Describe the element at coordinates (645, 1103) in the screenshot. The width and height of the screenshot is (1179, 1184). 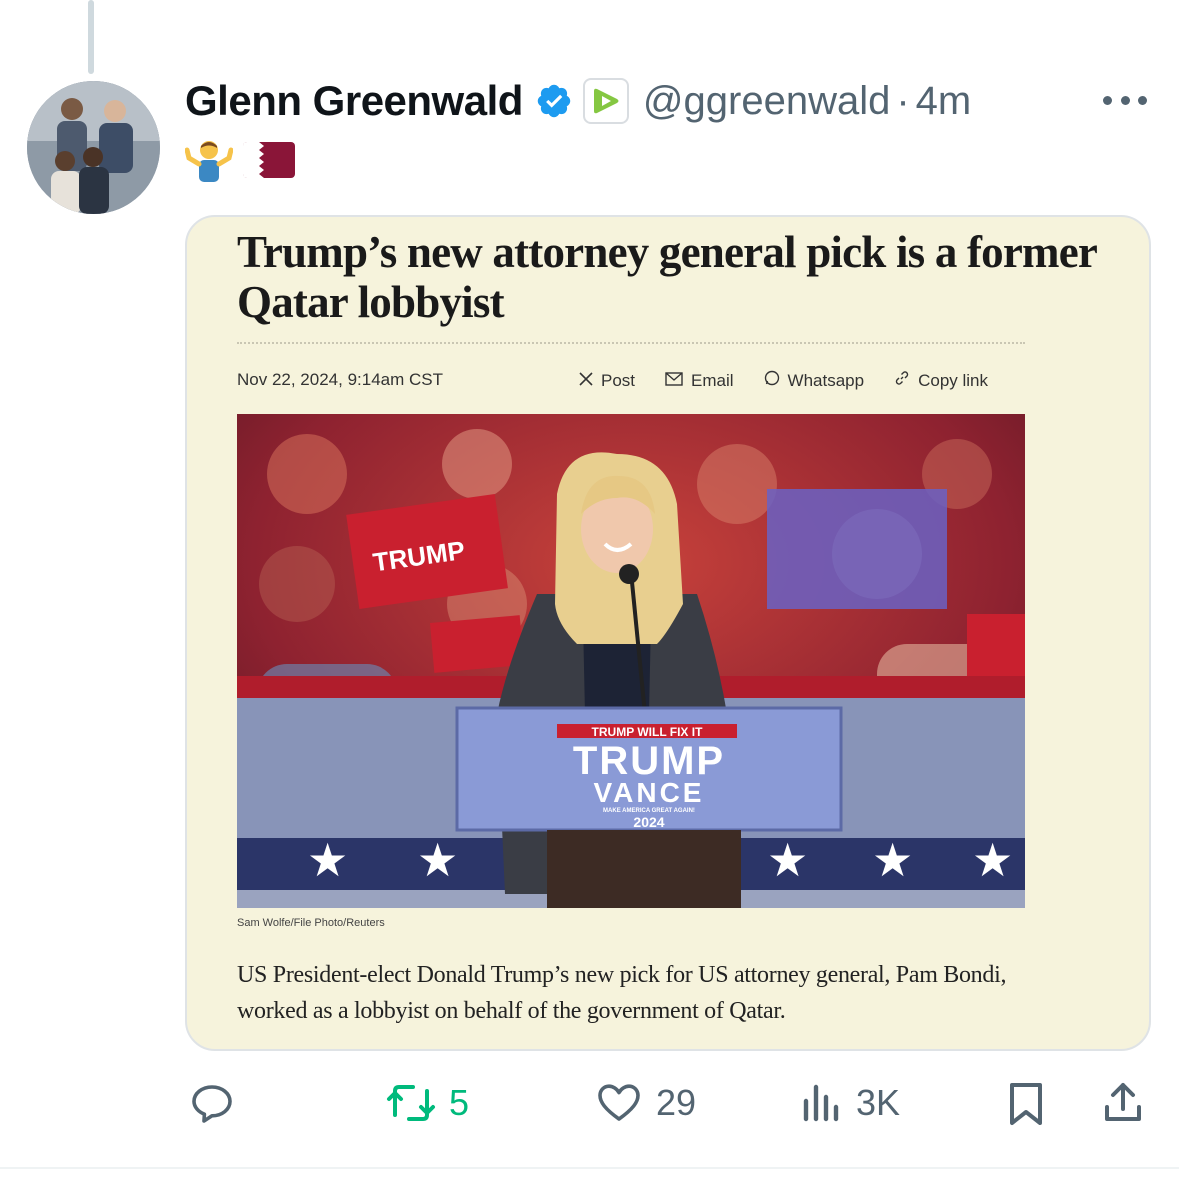
I see `like-button: 29` at that location.